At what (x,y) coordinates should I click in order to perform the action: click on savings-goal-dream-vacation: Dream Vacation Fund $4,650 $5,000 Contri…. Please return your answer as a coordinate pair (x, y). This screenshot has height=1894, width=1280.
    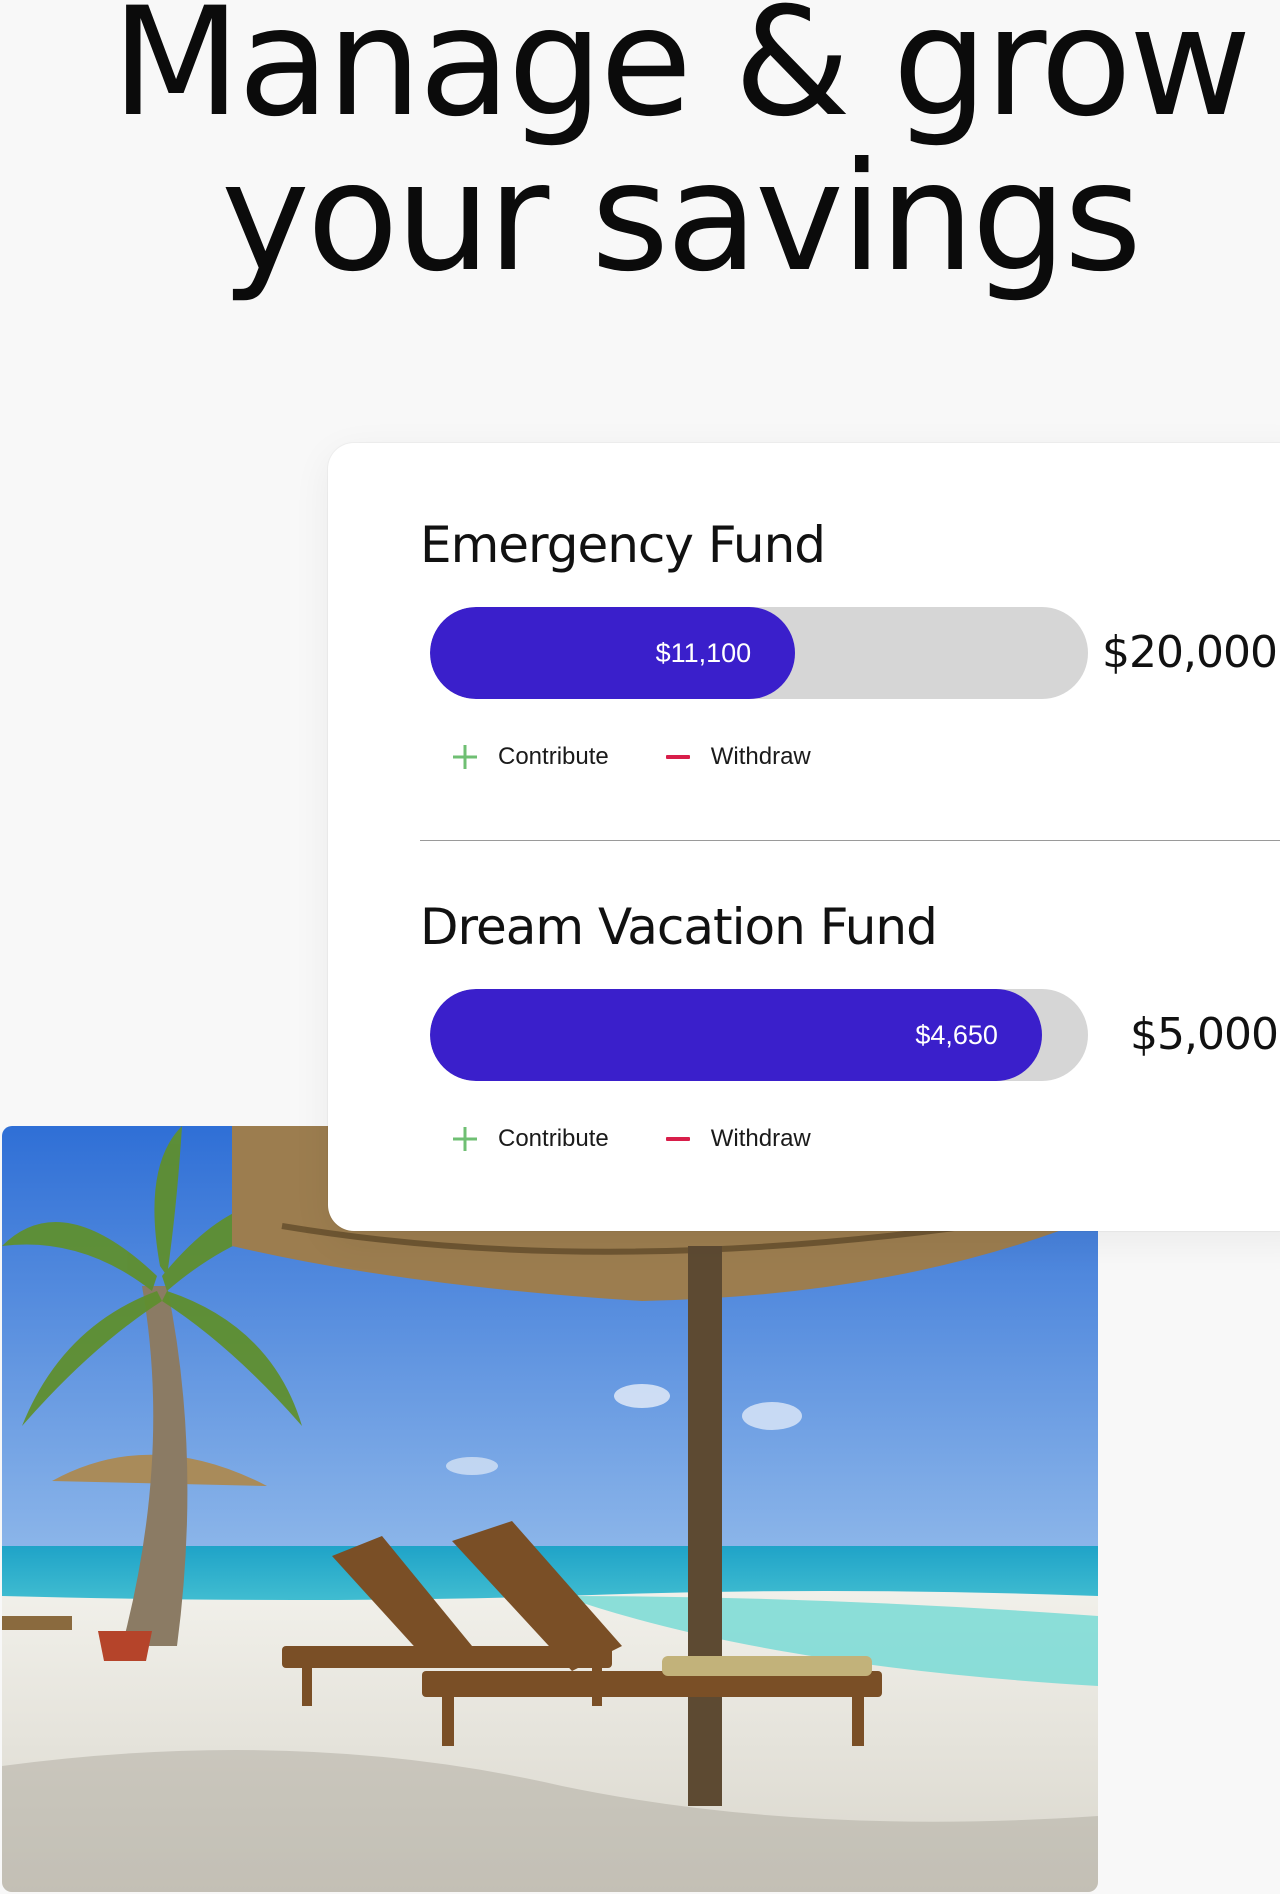
    Looking at the image, I should click on (850, 1024).